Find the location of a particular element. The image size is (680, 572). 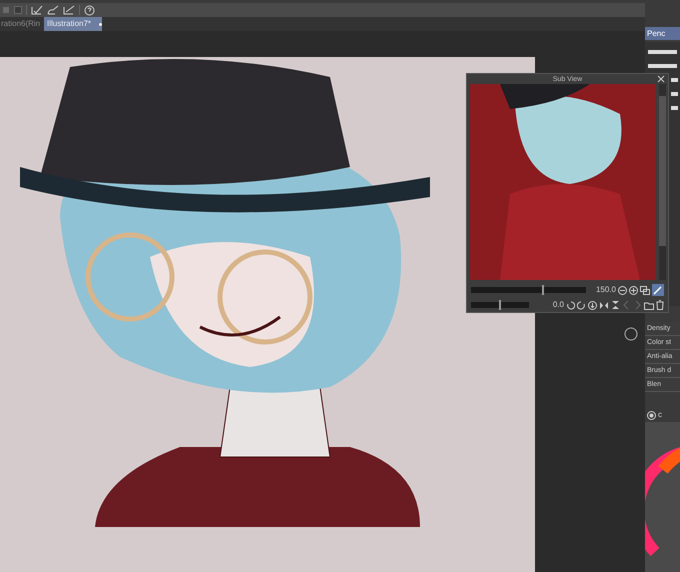

rotate-slider is located at coordinates (500, 305).